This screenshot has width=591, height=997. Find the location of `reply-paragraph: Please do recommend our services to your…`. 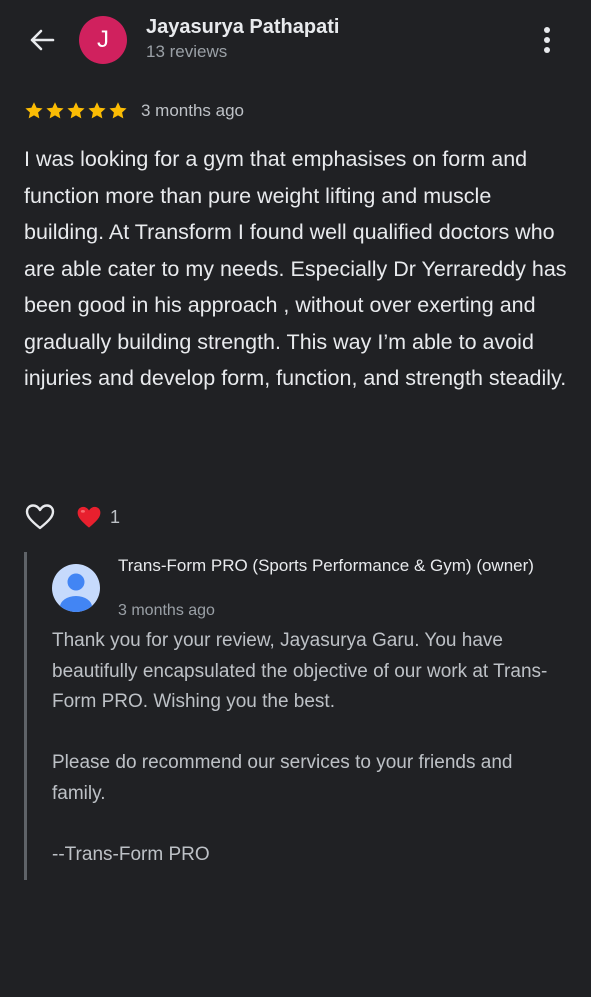

reply-paragraph: Please do recommend our services to your… is located at coordinates (282, 778).